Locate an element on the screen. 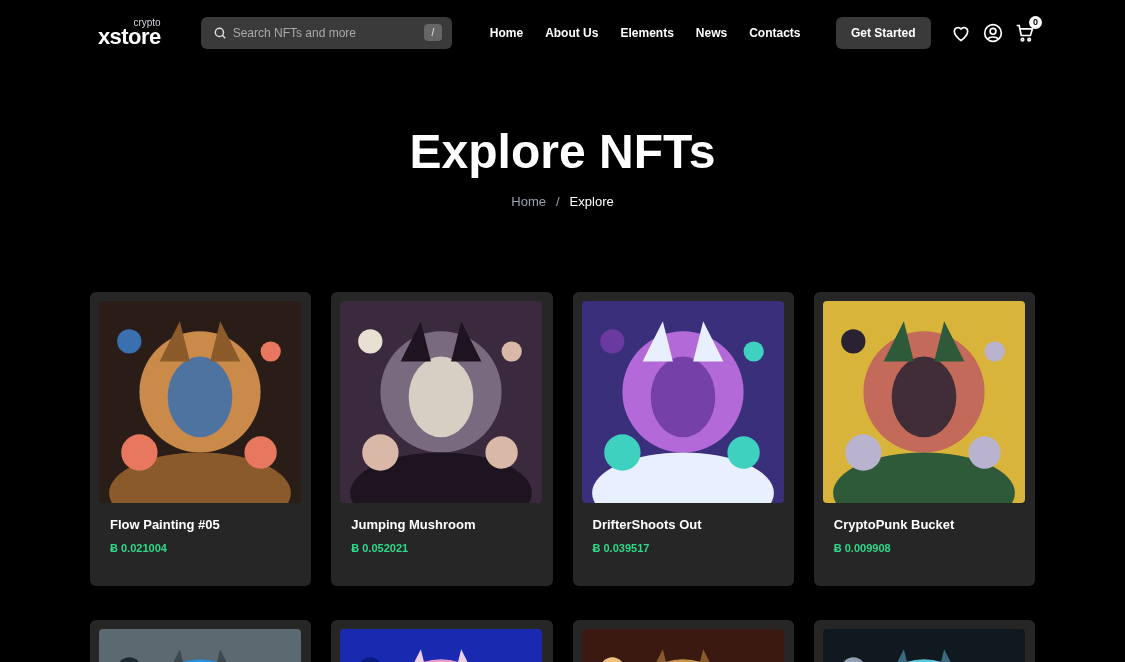 The width and height of the screenshot is (1125, 662). nav-link: About Us is located at coordinates (572, 33).